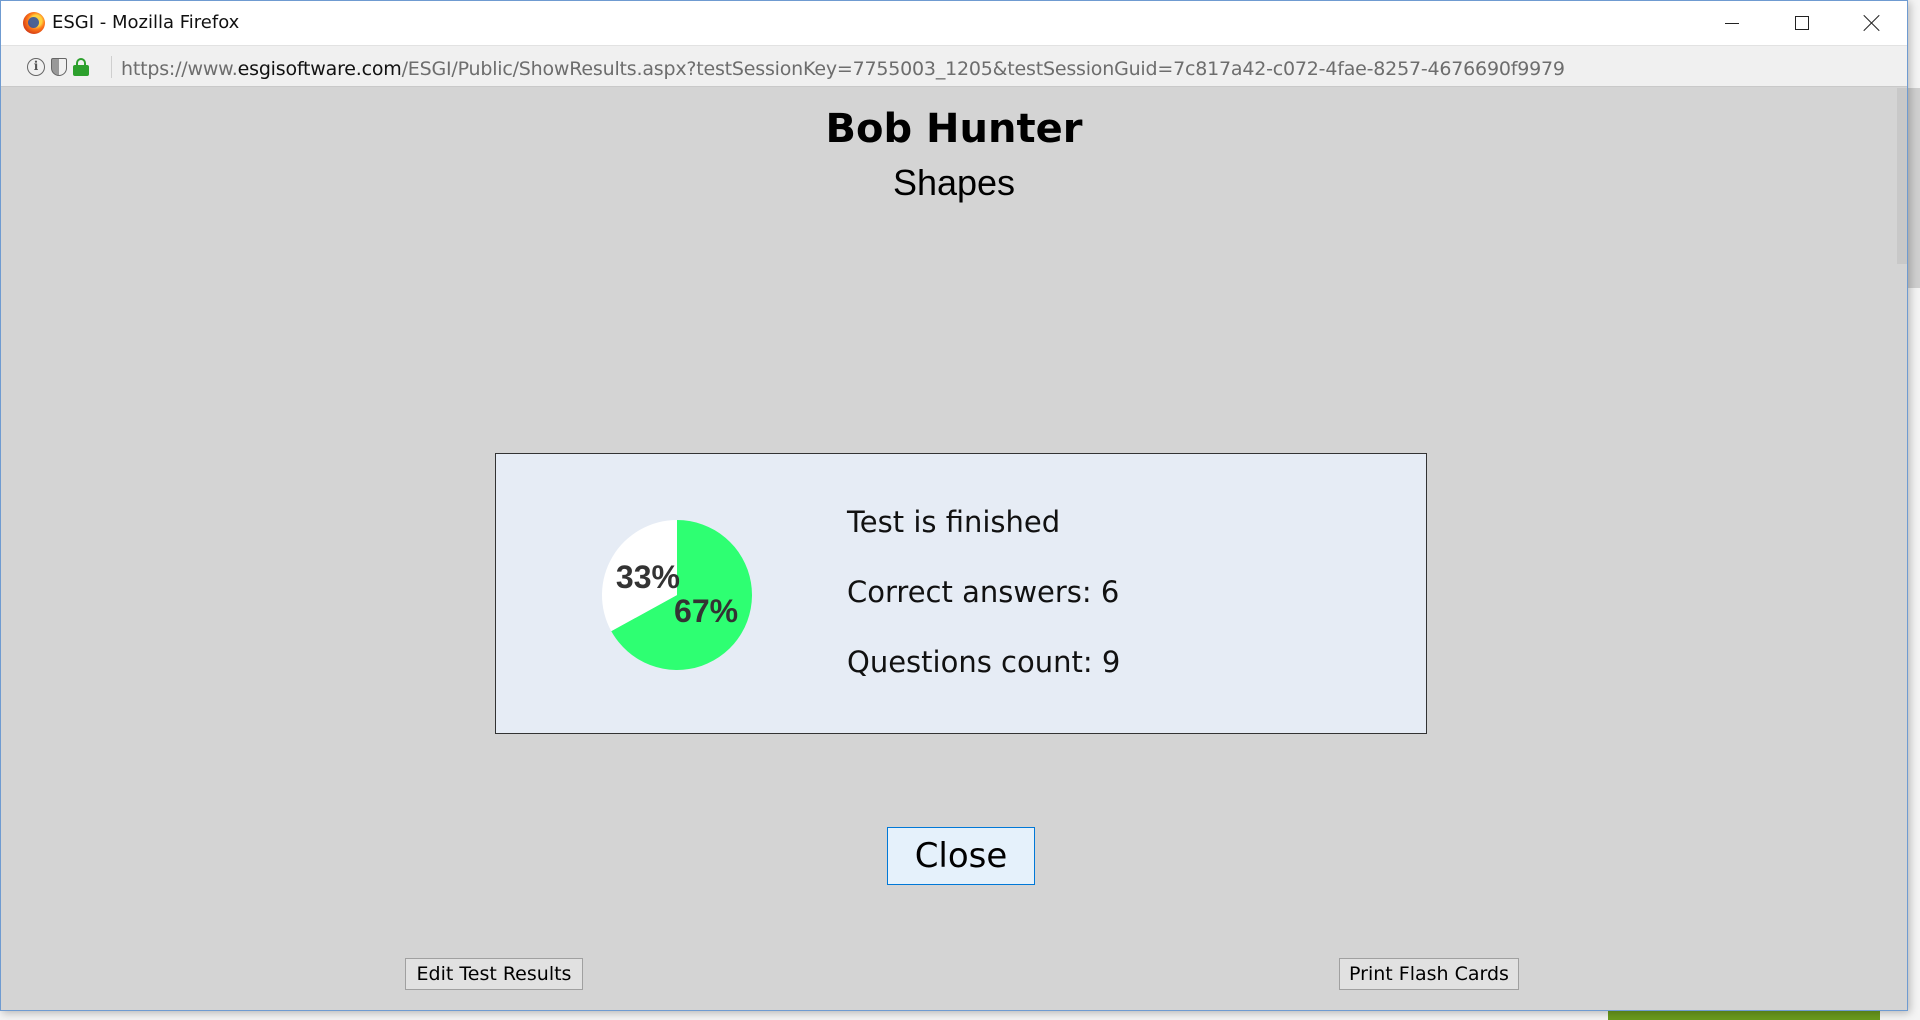  I want to click on window-close-button, so click(1872, 23).